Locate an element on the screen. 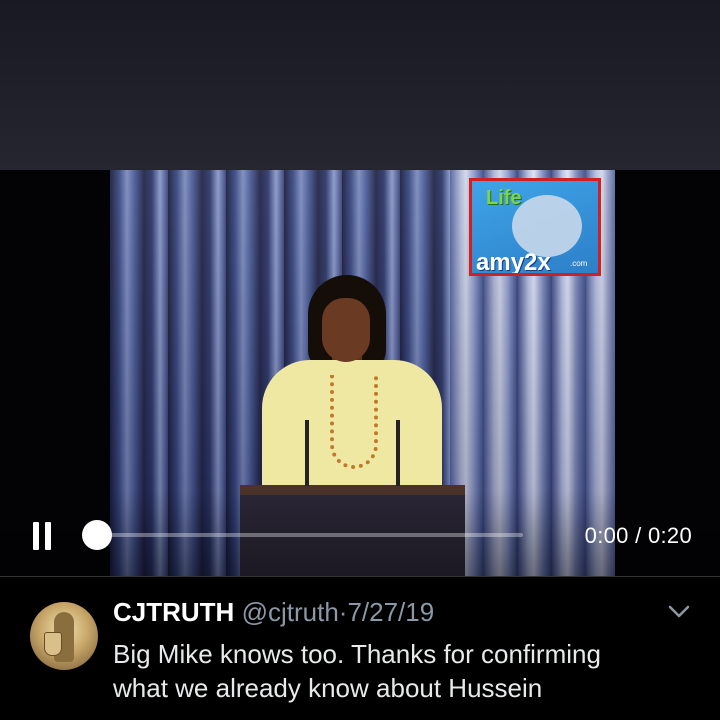 The image size is (720, 720). current-time: 0:00 is located at coordinates (606, 535).